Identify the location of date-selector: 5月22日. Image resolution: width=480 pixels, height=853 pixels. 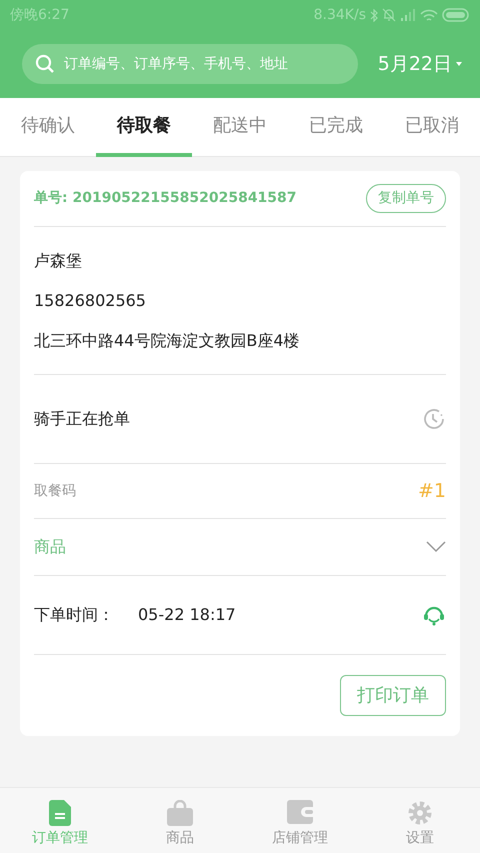
(420, 64).